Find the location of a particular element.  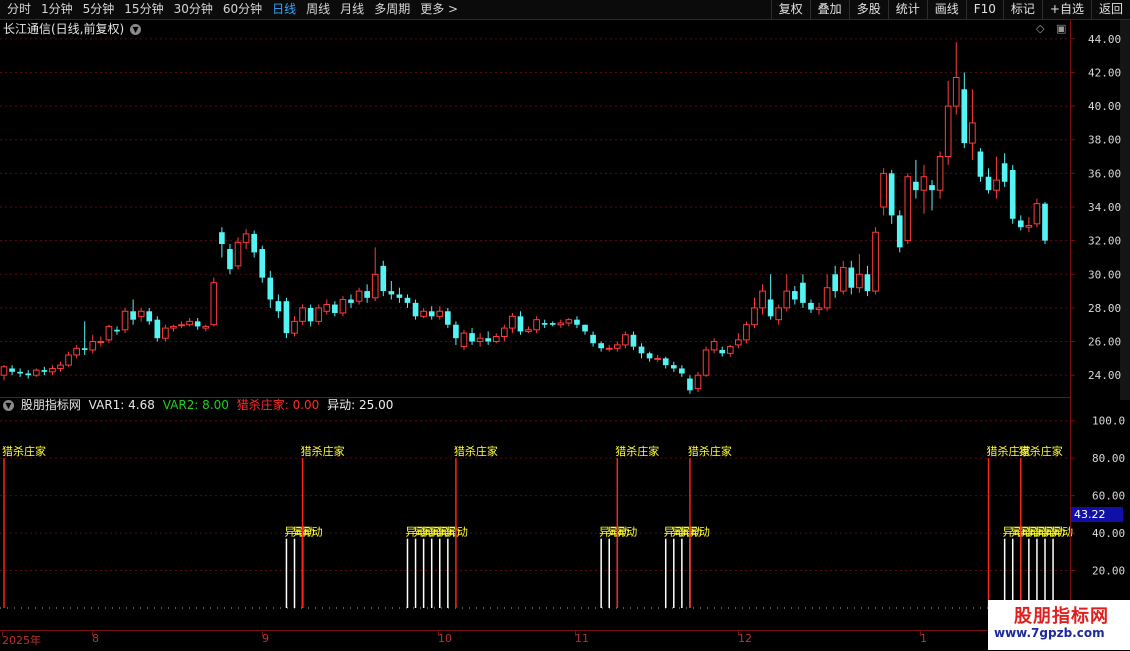

watermark-title: 股朋指标网 is located at coordinates (1061, 616).